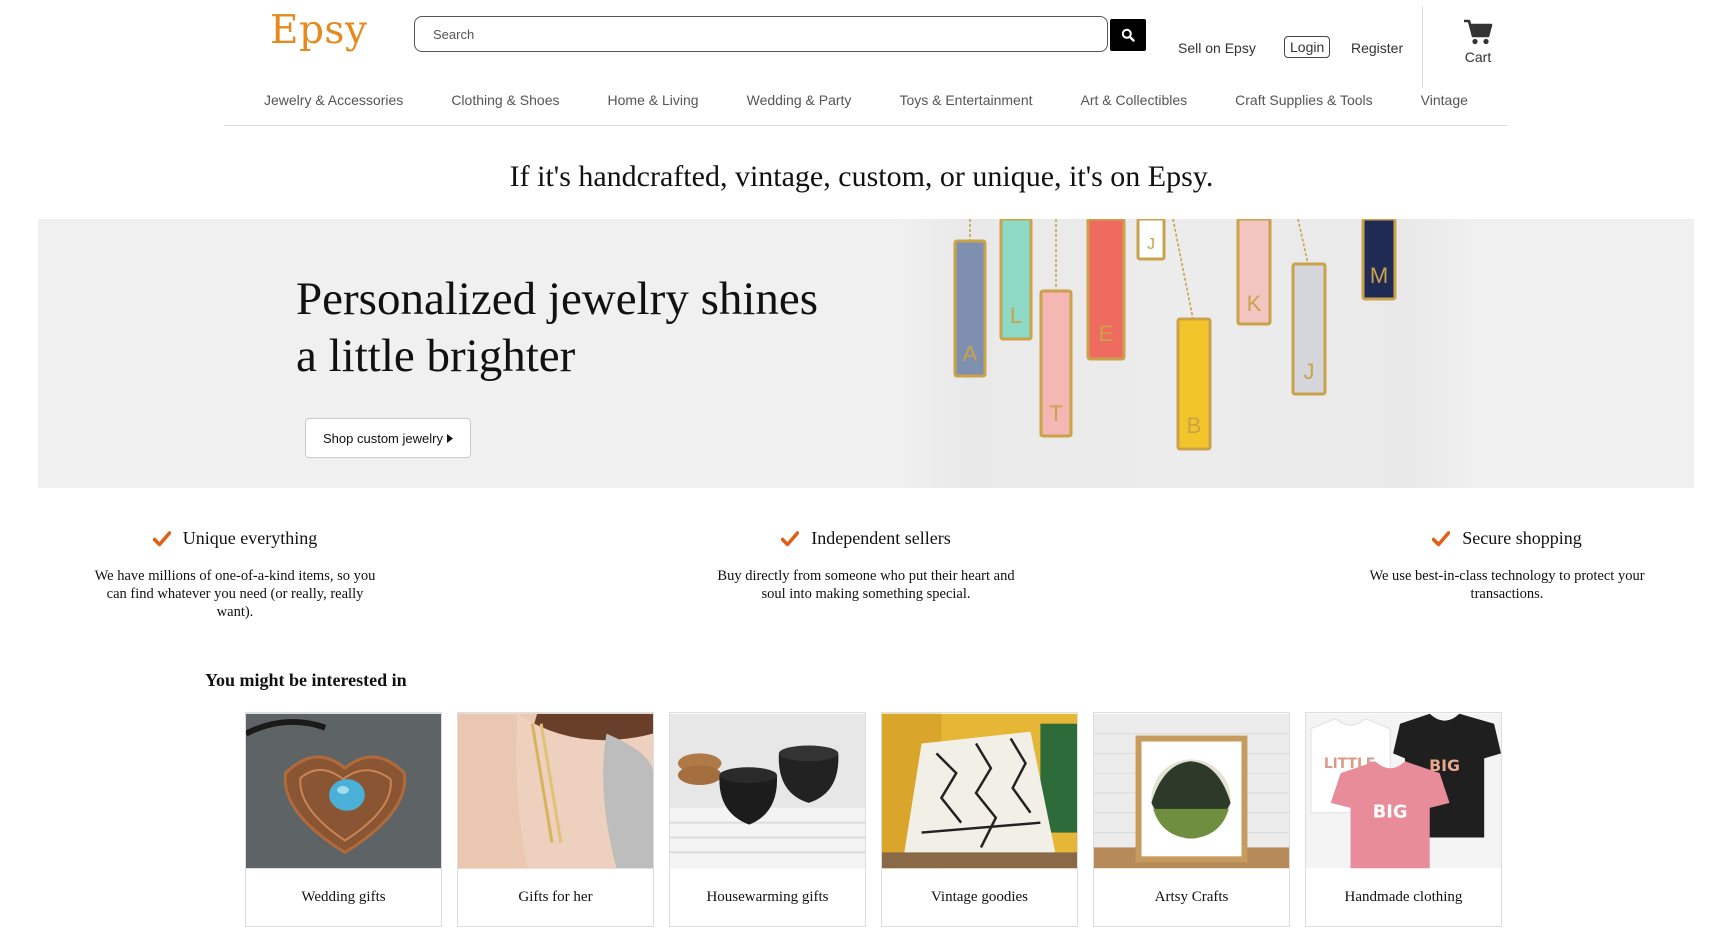 The image size is (1723, 941). I want to click on card-artsy-crafts: Artsy Crafts, so click(1191, 819).